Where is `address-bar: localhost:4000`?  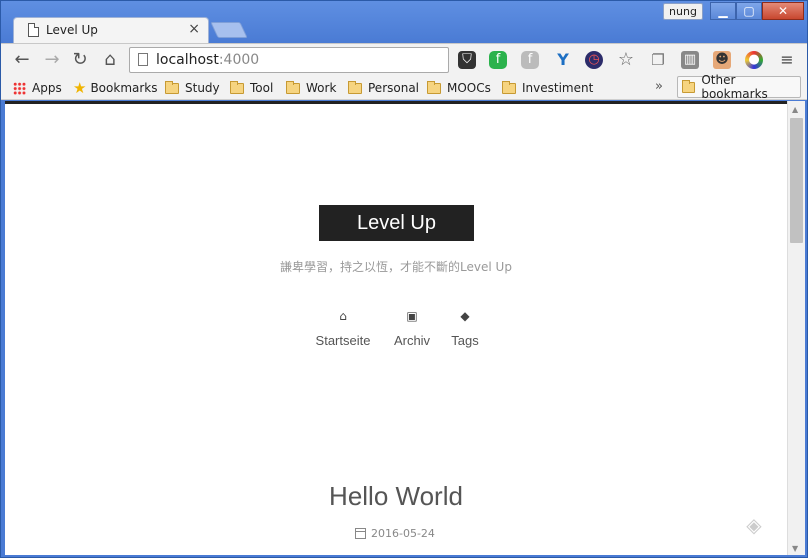
address-bar: localhost:4000 is located at coordinates (289, 60).